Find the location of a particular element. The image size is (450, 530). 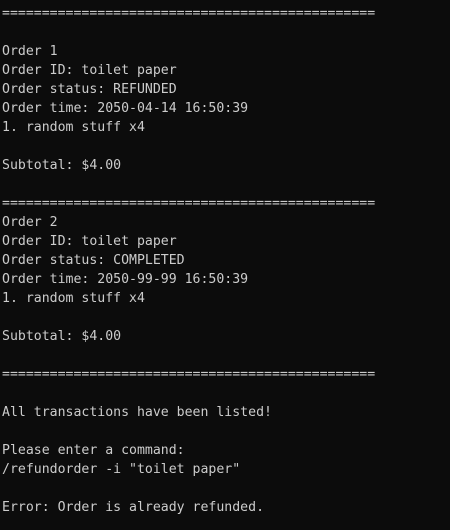

order-1-time: Order time: 2050-04-14 16:50:39 is located at coordinates (125, 108).